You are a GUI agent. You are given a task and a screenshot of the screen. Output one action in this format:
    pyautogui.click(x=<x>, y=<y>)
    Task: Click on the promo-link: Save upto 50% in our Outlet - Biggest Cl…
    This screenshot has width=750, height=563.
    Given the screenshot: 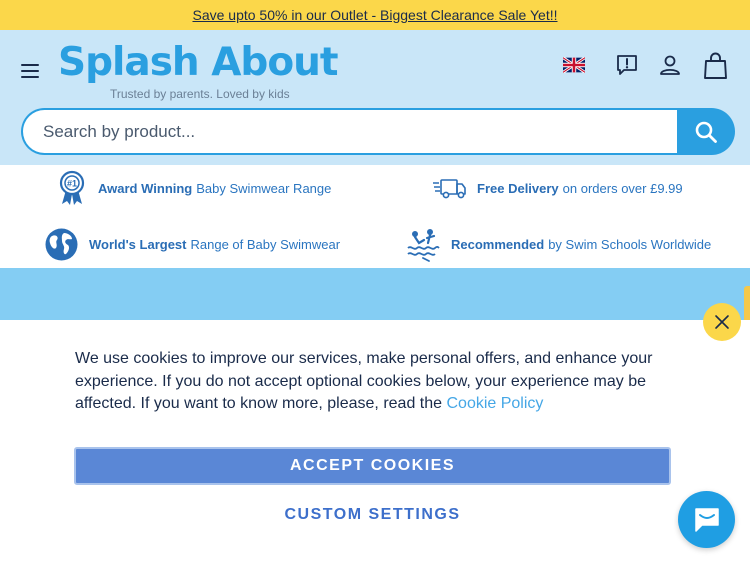 What is the action you would take?
    pyautogui.click(x=374, y=15)
    